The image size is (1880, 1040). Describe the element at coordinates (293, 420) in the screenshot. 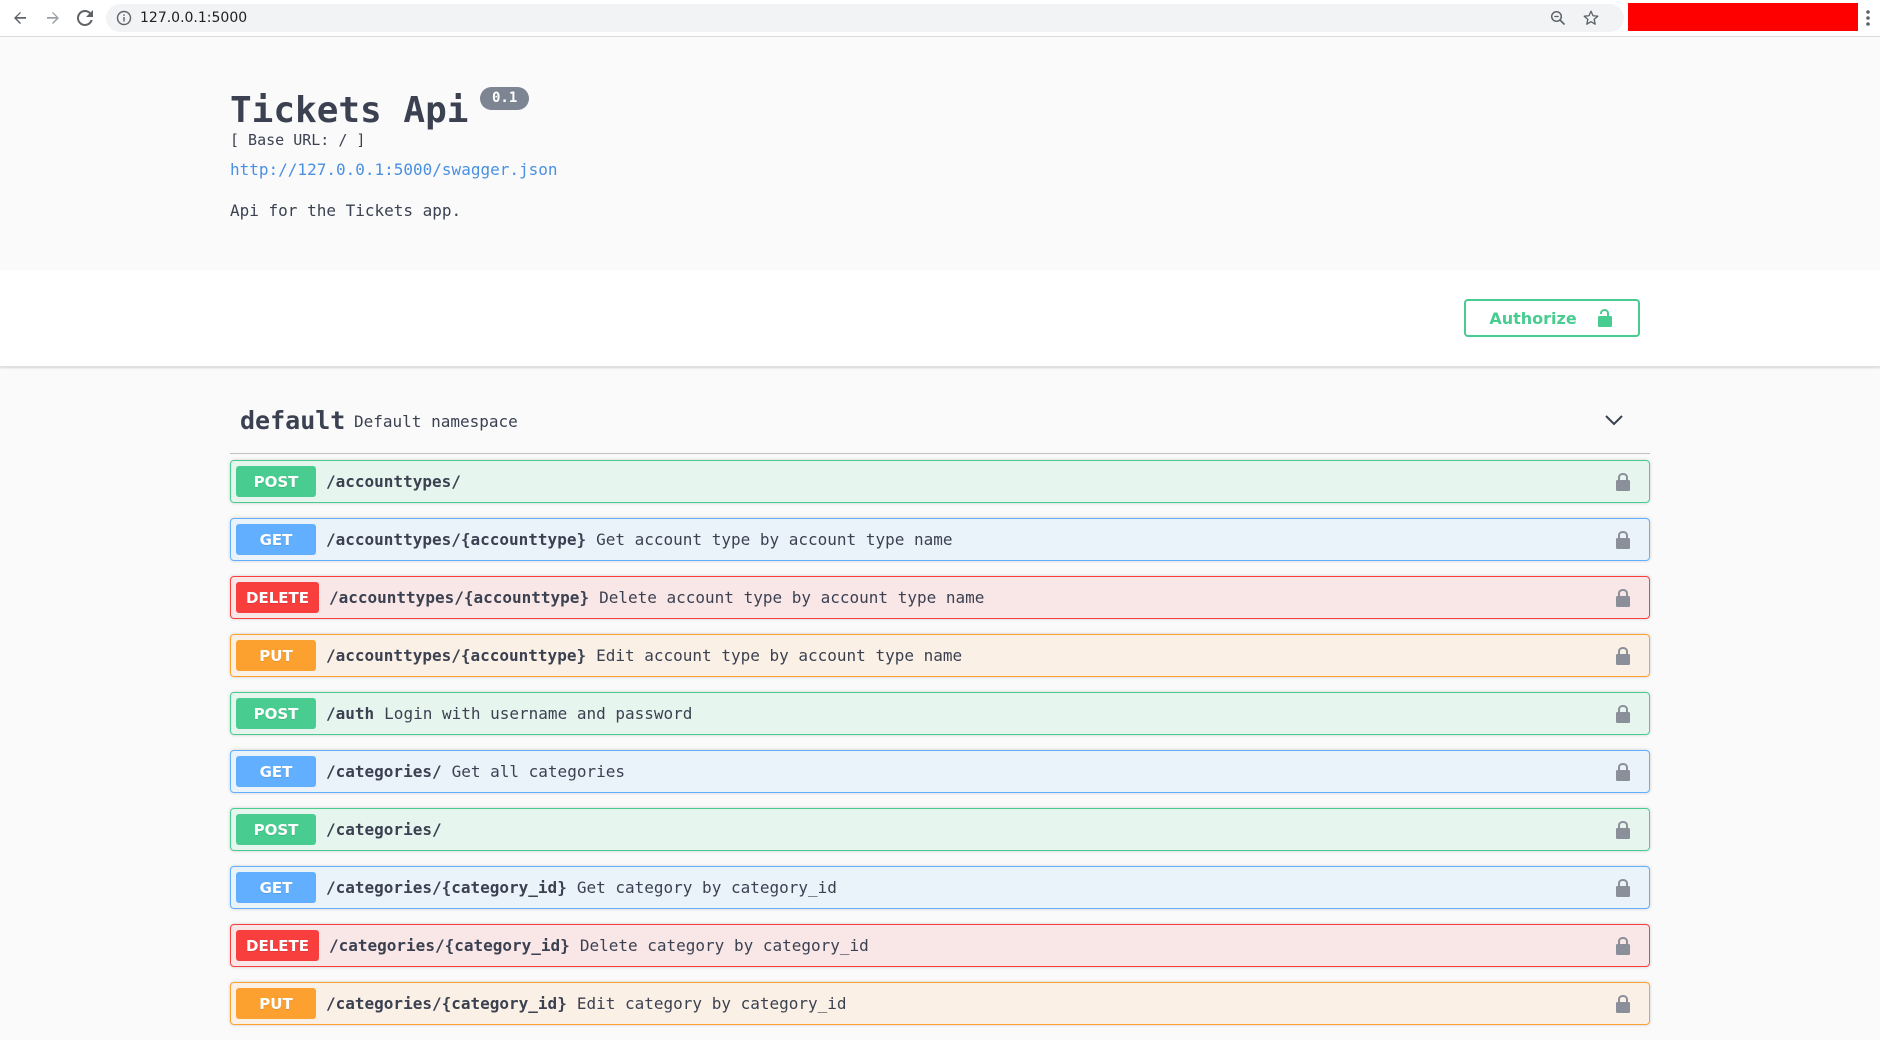

I see `namespace-name: default` at that location.